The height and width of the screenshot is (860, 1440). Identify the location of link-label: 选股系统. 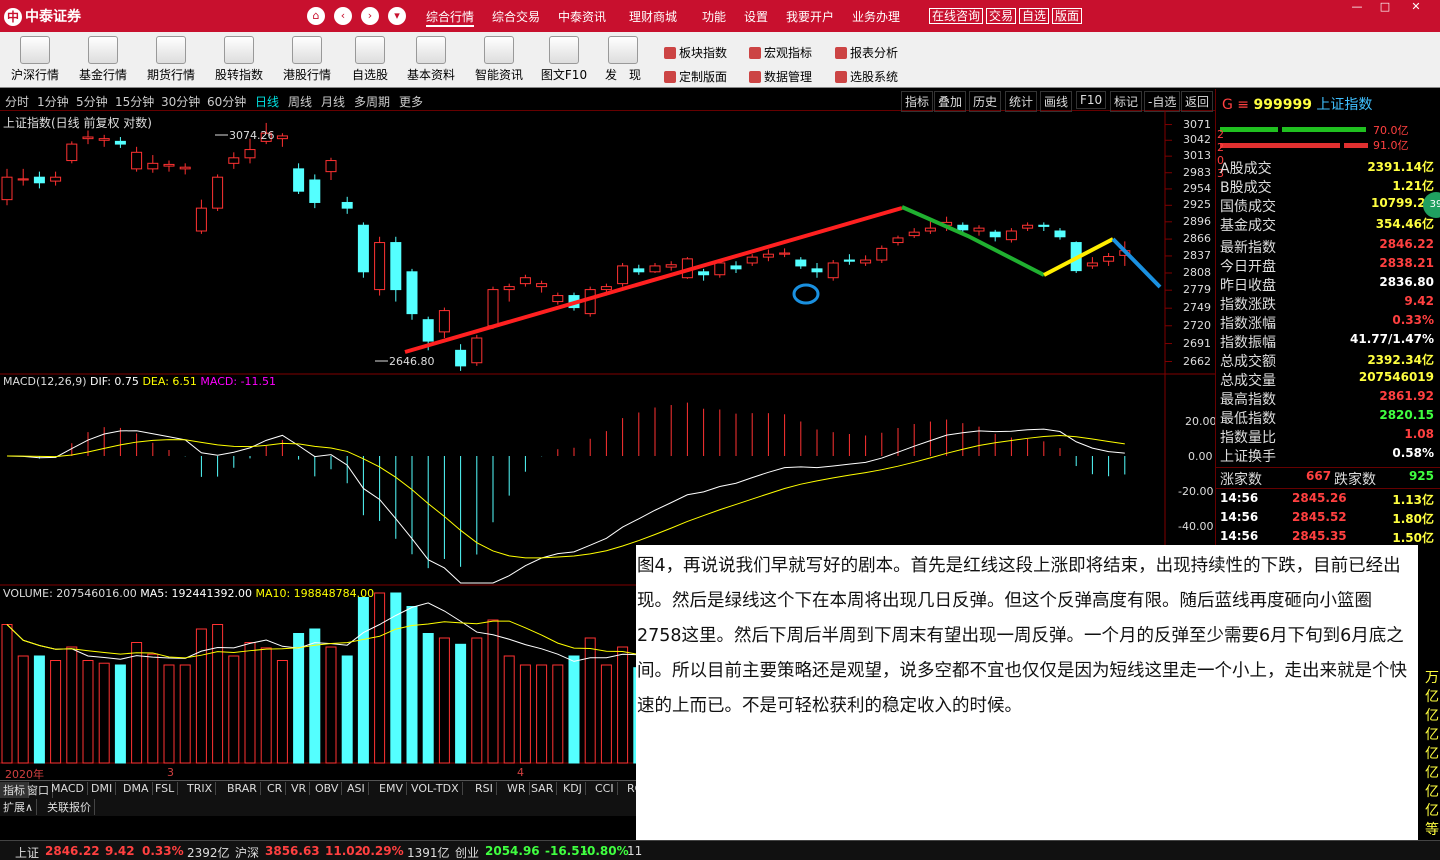
(874, 77).